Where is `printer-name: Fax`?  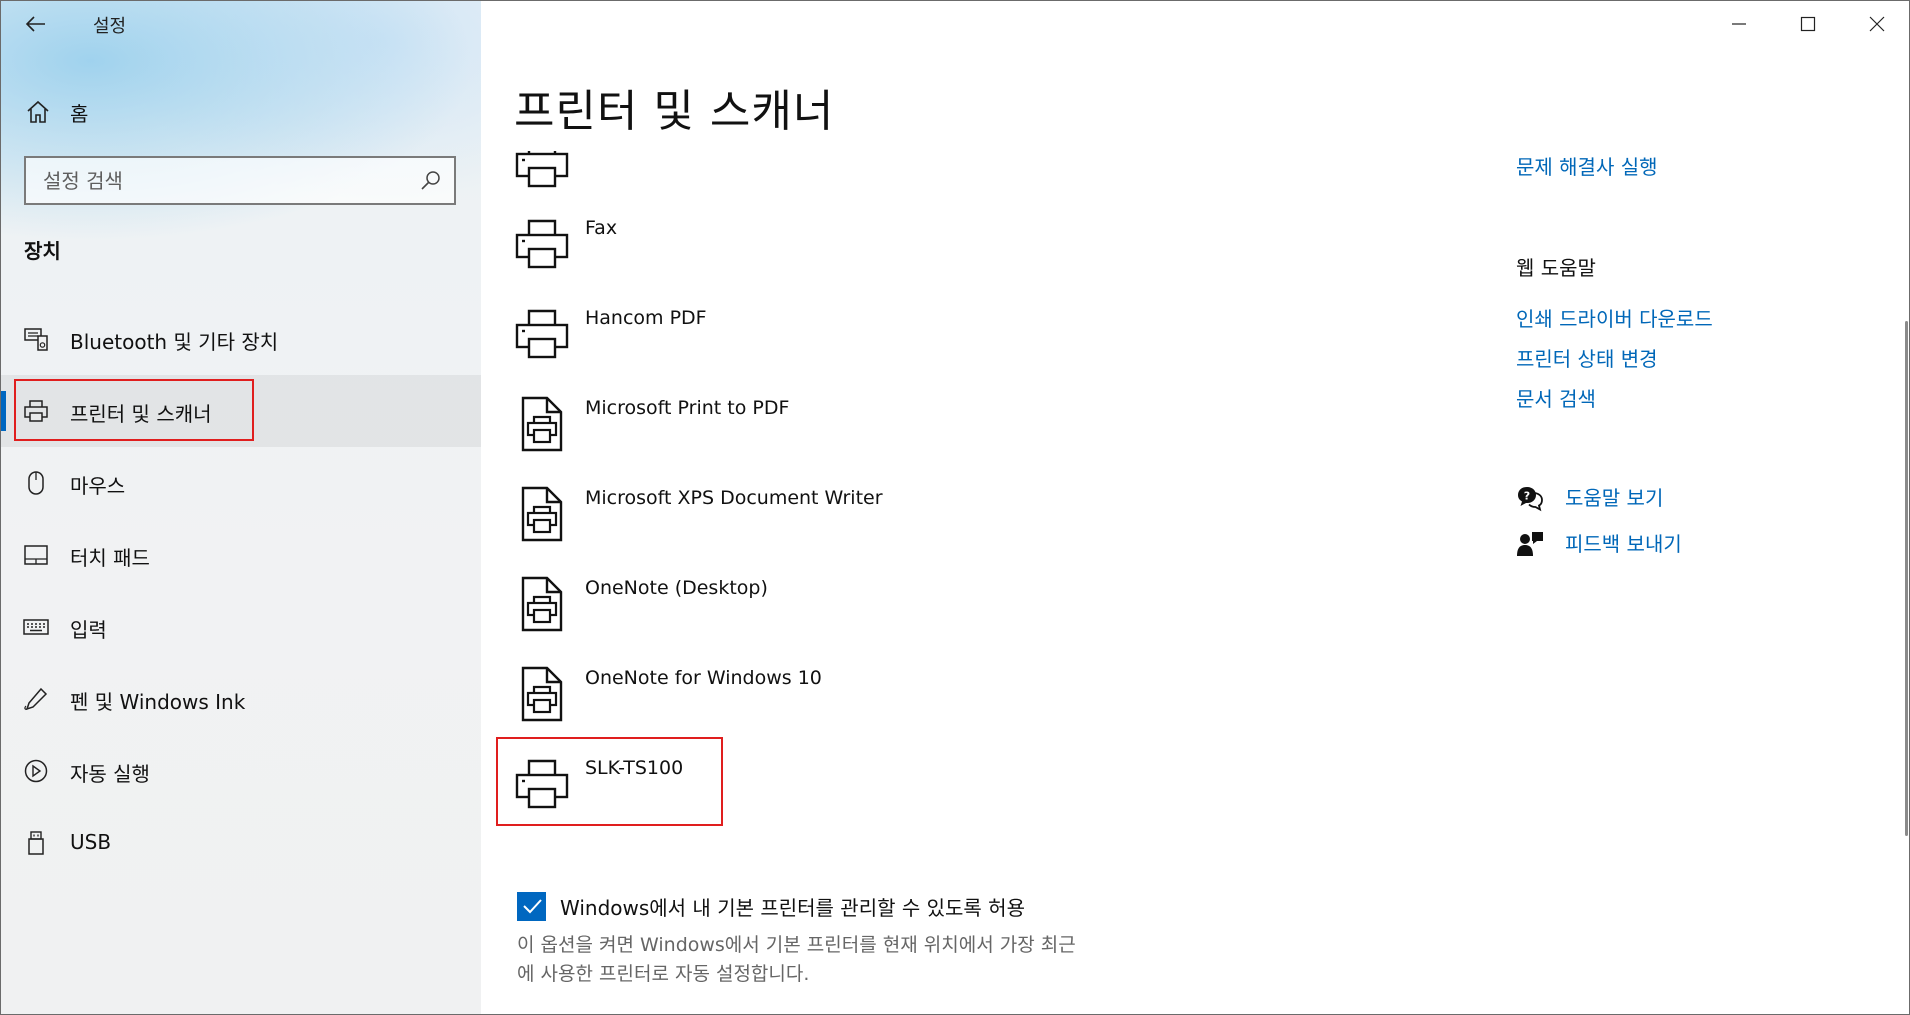
printer-name: Fax is located at coordinates (601, 228).